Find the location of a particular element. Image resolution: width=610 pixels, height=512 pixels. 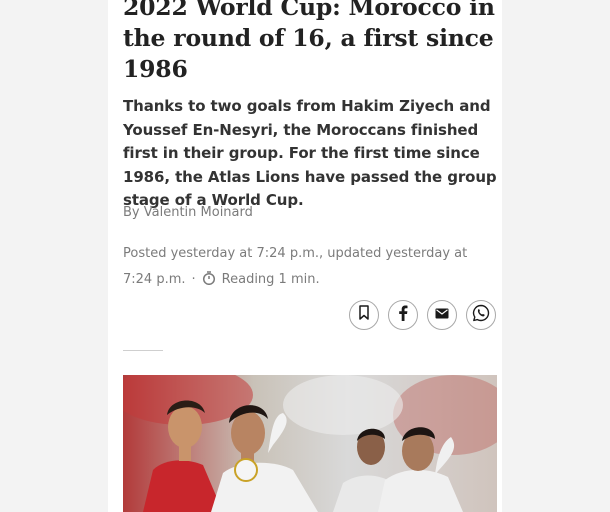

whatsapp-share-button is located at coordinates (481, 315).